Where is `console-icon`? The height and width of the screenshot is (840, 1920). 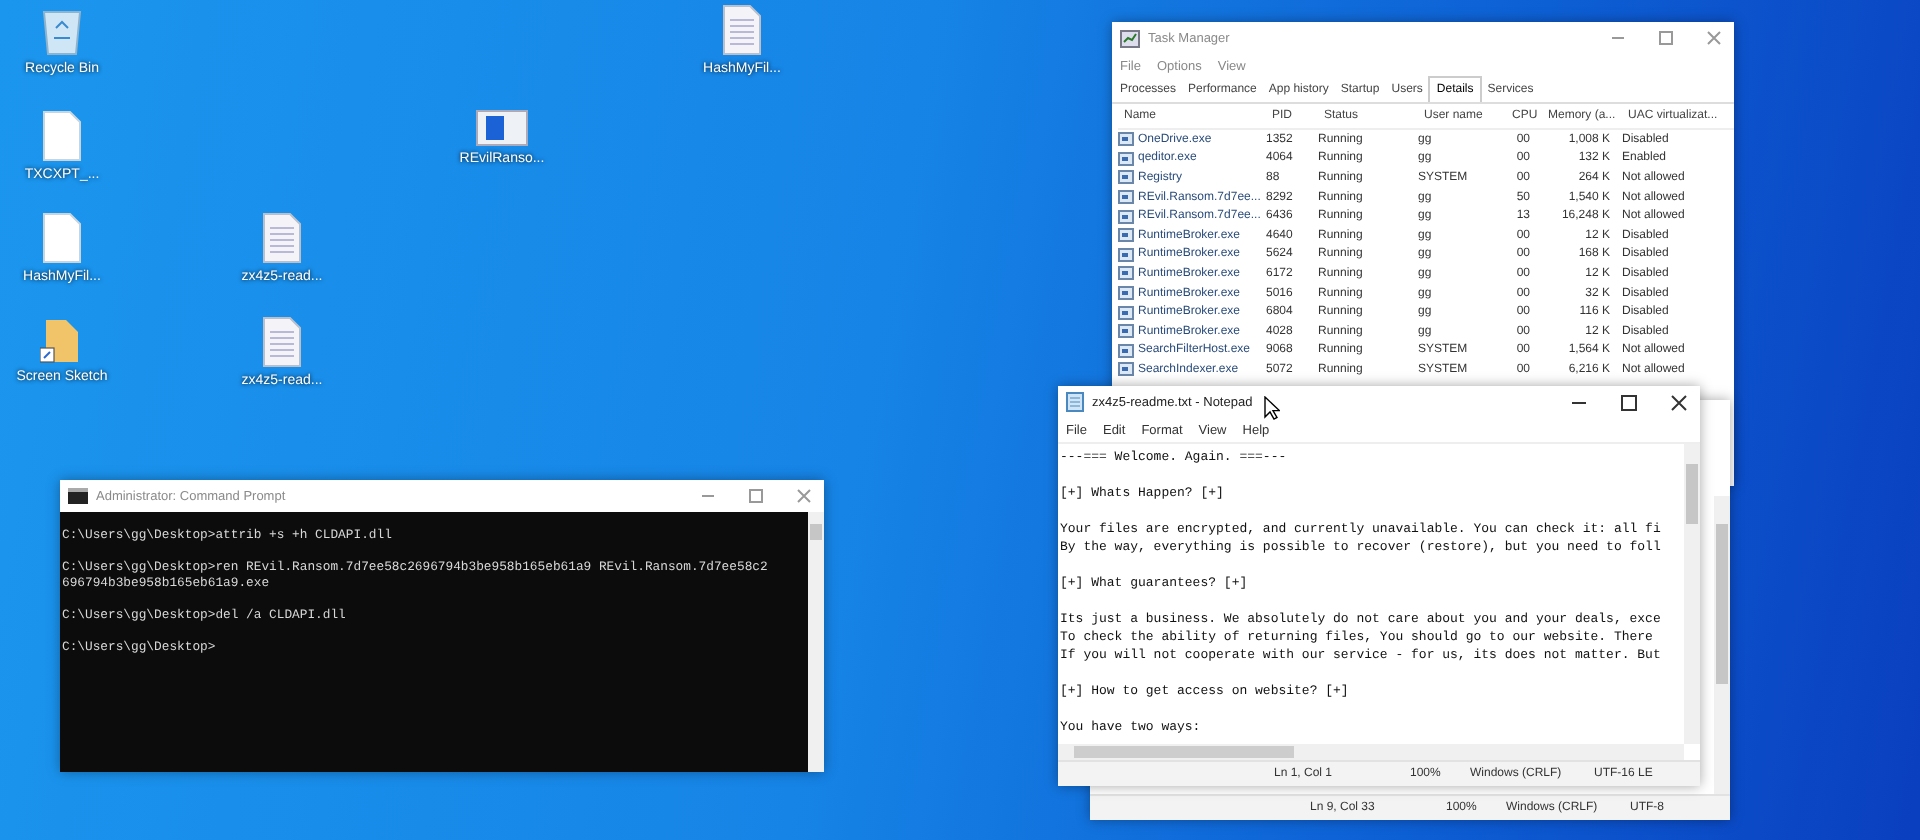 console-icon is located at coordinates (78, 496).